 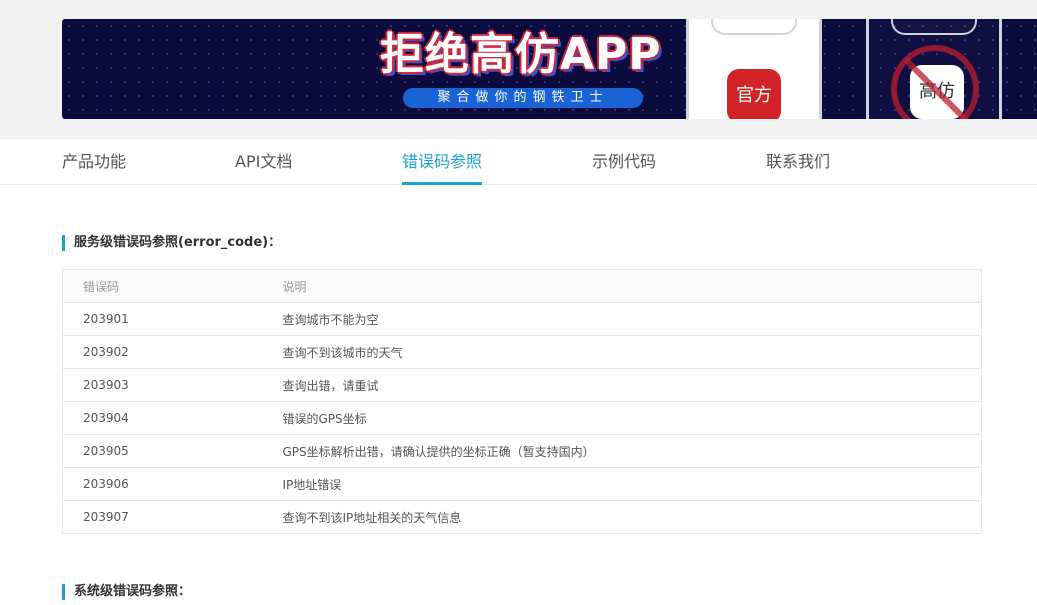 What do you see at coordinates (632, 385) in the screenshot?
I see `error-desc-cell: 查询出错，请重试` at bounding box center [632, 385].